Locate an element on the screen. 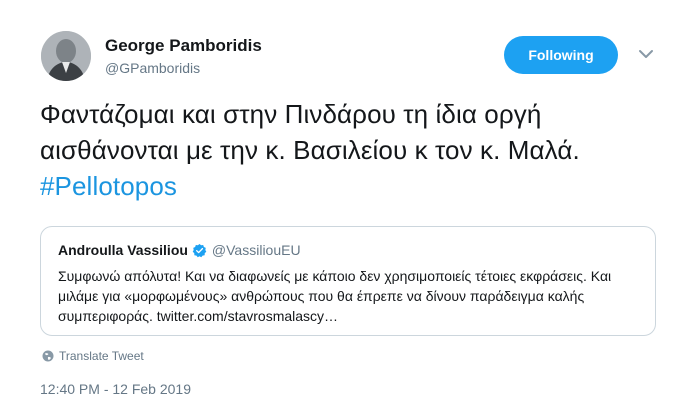 This screenshot has height=410, width=698. hashtag-link: #Pellotopos is located at coordinates (108, 186).